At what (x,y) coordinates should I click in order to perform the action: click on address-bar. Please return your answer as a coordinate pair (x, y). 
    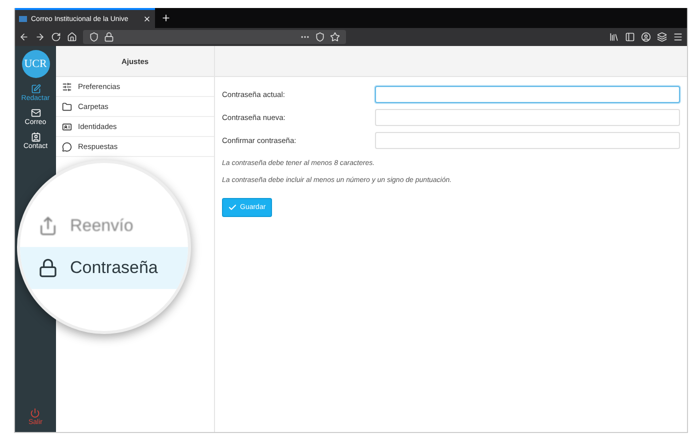
    Looking at the image, I should click on (214, 37).